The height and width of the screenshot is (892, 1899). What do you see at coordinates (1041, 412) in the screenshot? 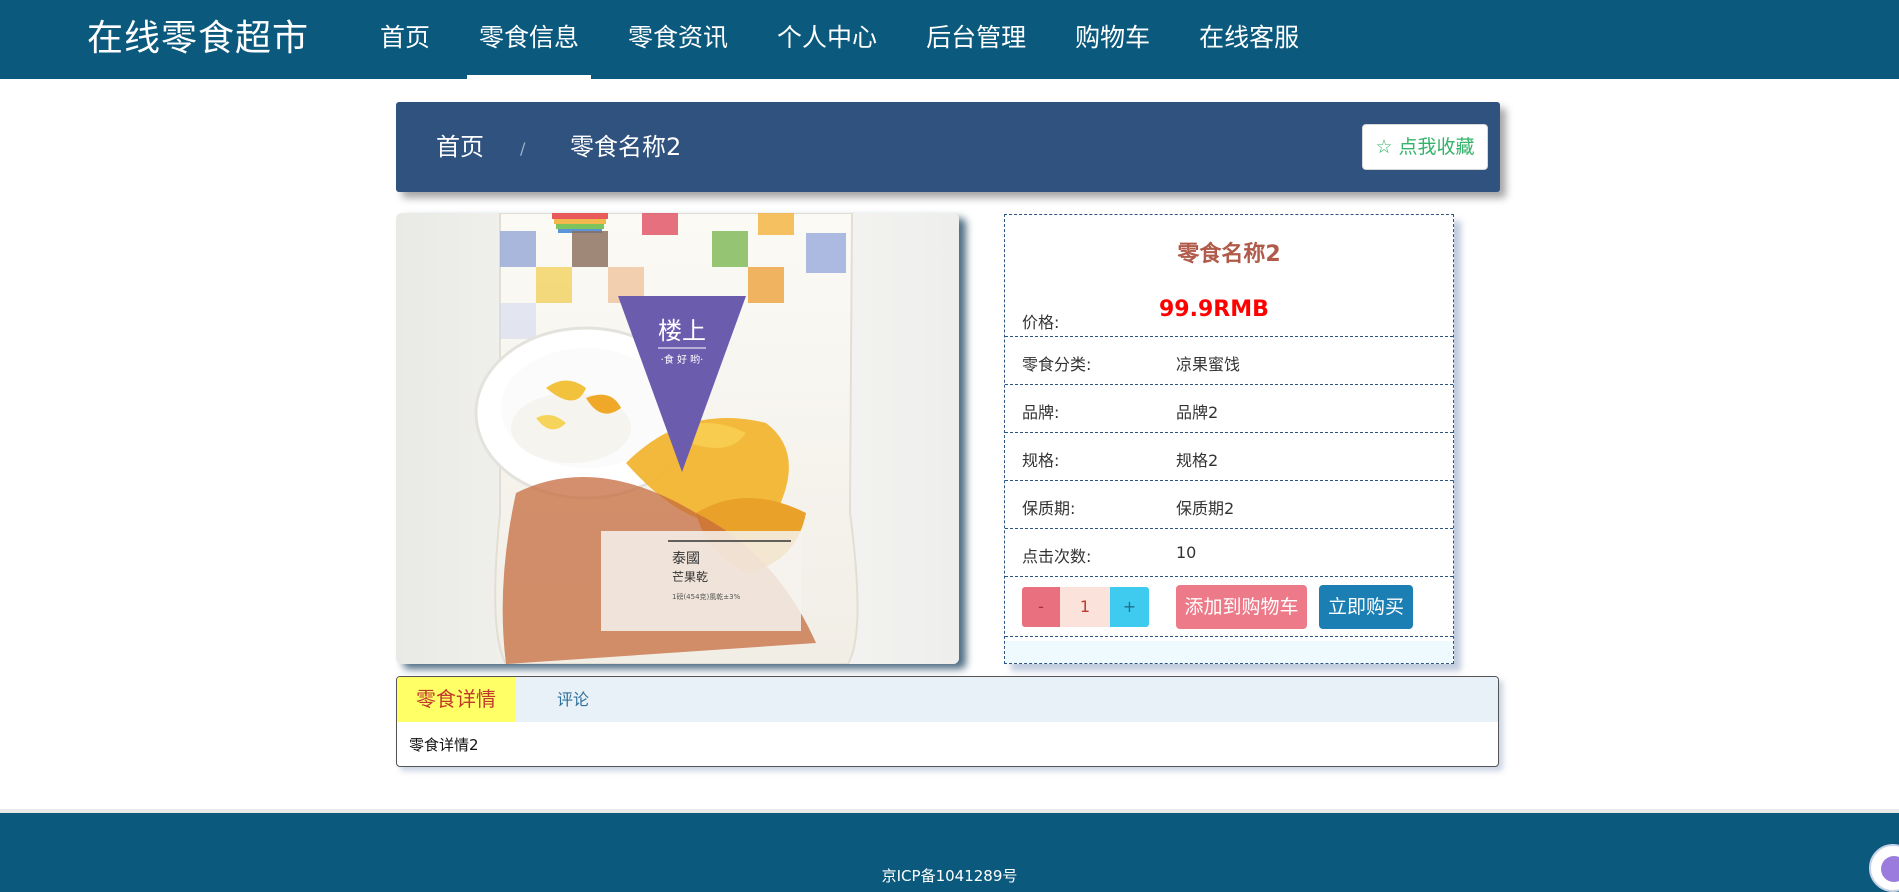
I see `brand-label: 品牌:` at bounding box center [1041, 412].